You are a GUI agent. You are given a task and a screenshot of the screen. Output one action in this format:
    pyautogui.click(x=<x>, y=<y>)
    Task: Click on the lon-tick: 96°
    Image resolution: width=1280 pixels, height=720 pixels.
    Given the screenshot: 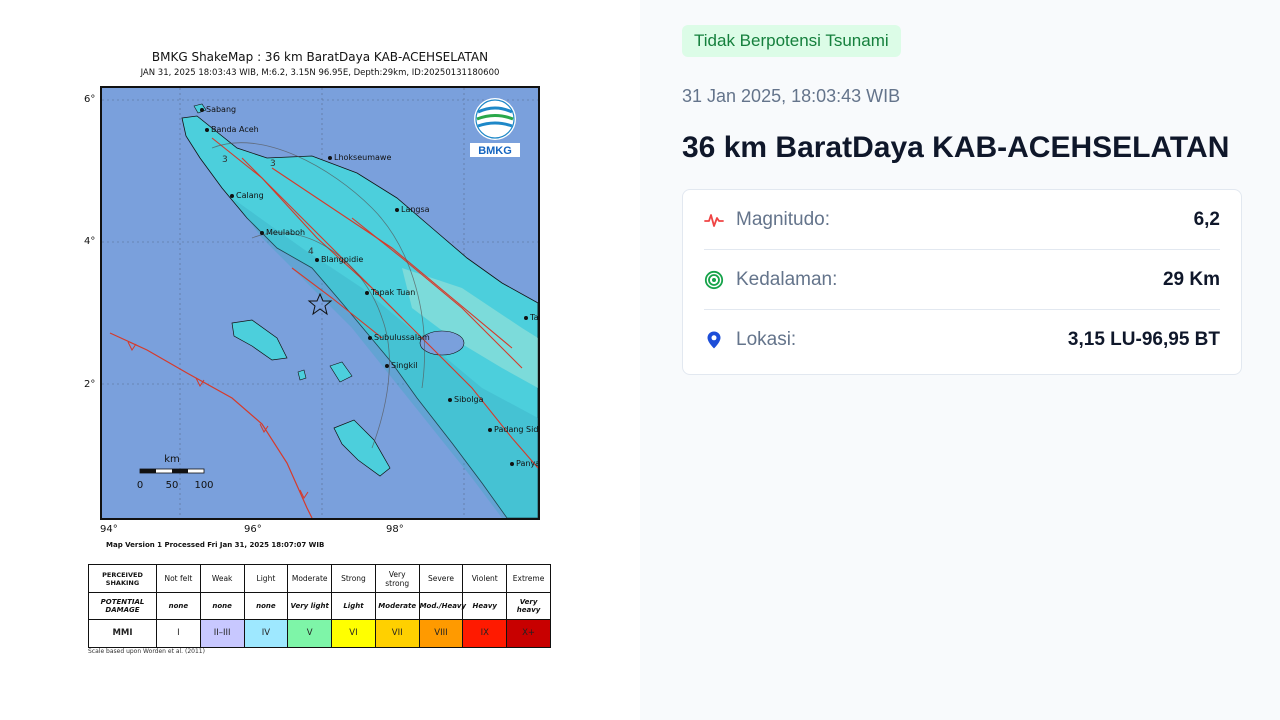 What is the action you would take?
    pyautogui.click(x=253, y=529)
    